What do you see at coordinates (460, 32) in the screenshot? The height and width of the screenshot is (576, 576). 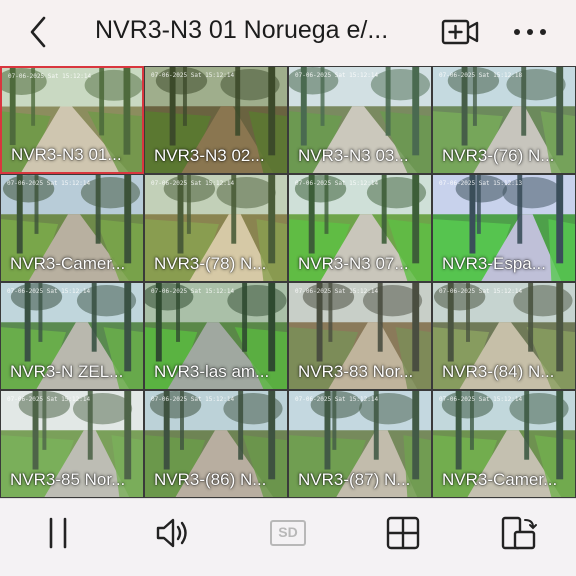 I see `video-add-icon` at bounding box center [460, 32].